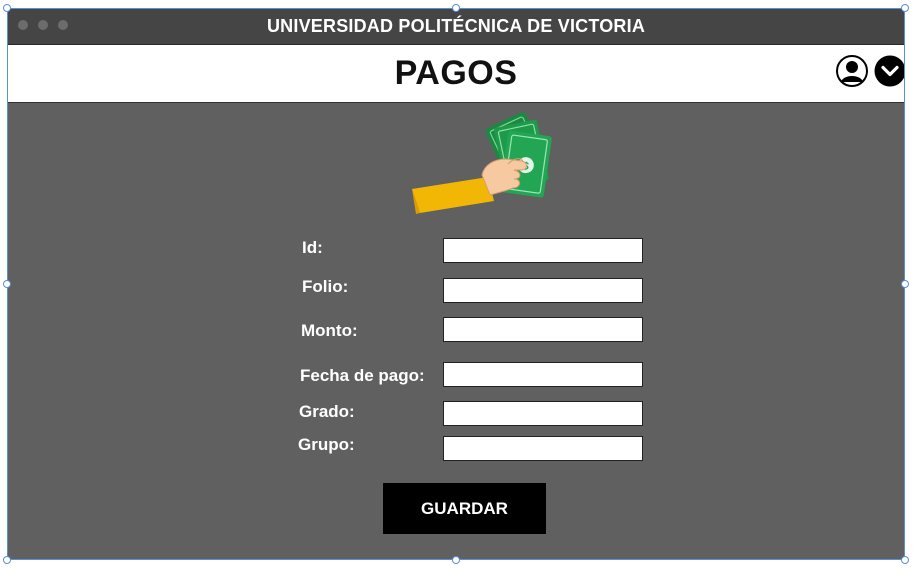 This screenshot has width=918, height=573. What do you see at coordinates (362, 375) in the screenshot?
I see `form-label-fecha-de-pago: Fecha de pago:` at bounding box center [362, 375].